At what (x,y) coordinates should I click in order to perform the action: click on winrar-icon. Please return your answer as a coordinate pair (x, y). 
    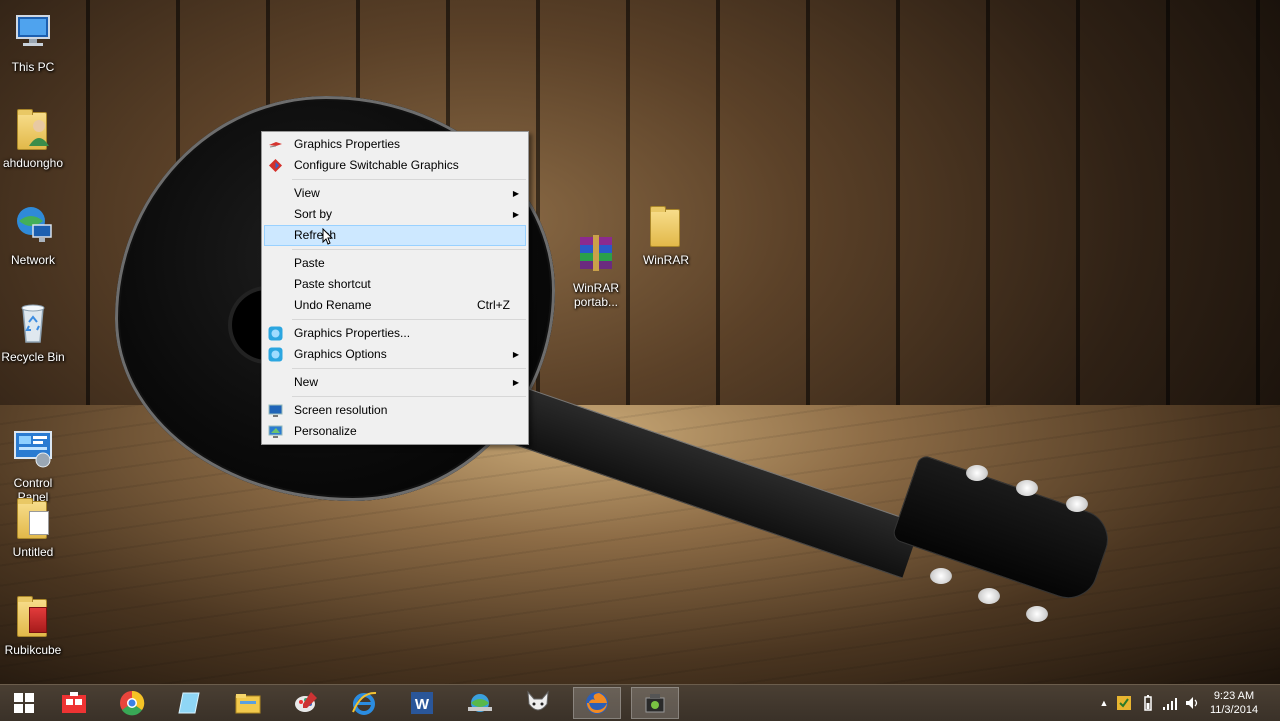
    Looking at the image, I should click on (596, 244).